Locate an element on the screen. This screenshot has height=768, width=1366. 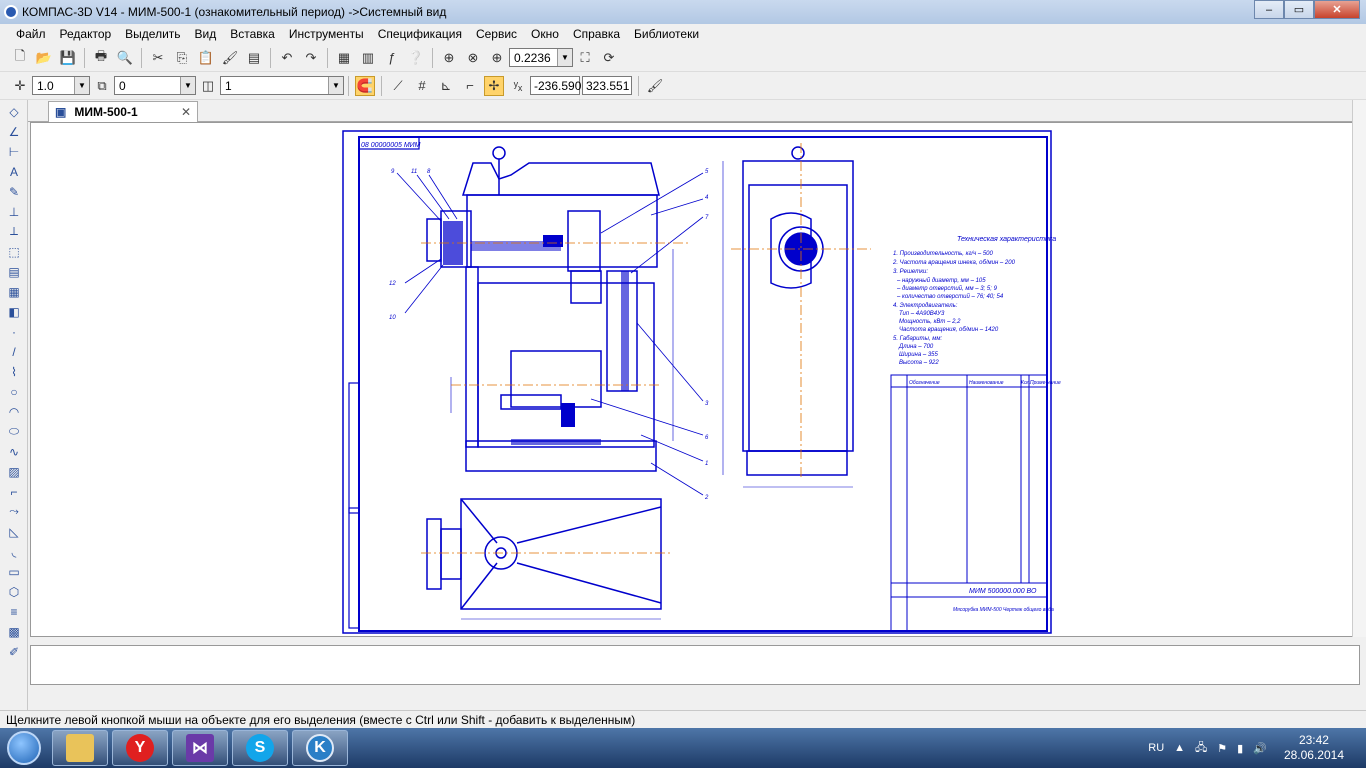
zoom-dynamic-icon: ⊗ is located at coordinates (473, 58).